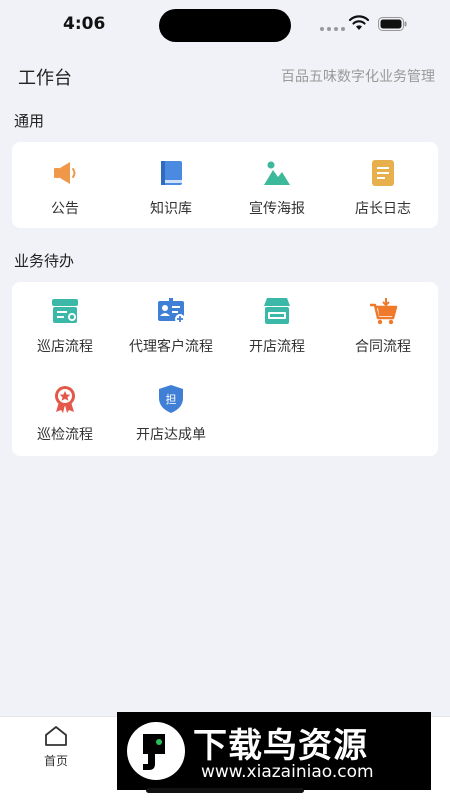  Describe the element at coordinates (29, 121) in the screenshot. I see `section-title-general: 通用` at that location.